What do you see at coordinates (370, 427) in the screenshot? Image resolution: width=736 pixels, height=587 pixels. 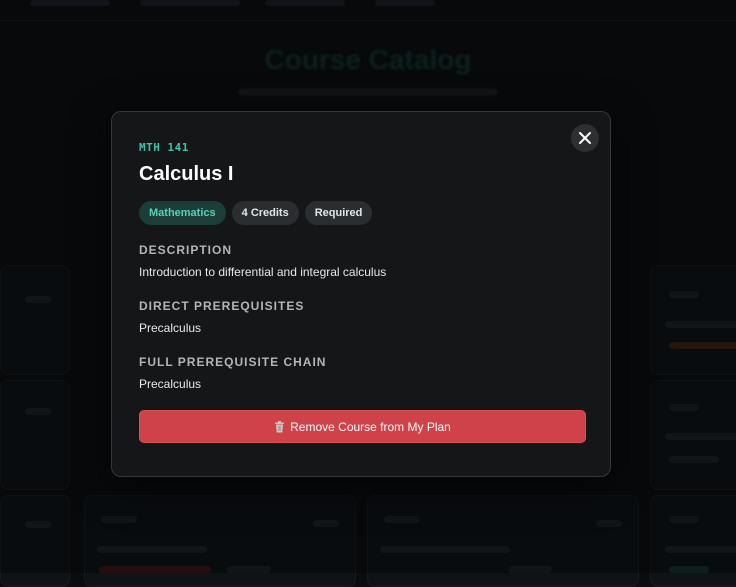 I see `remove-course-label: Remove Course from My Plan` at bounding box center [370, 427].